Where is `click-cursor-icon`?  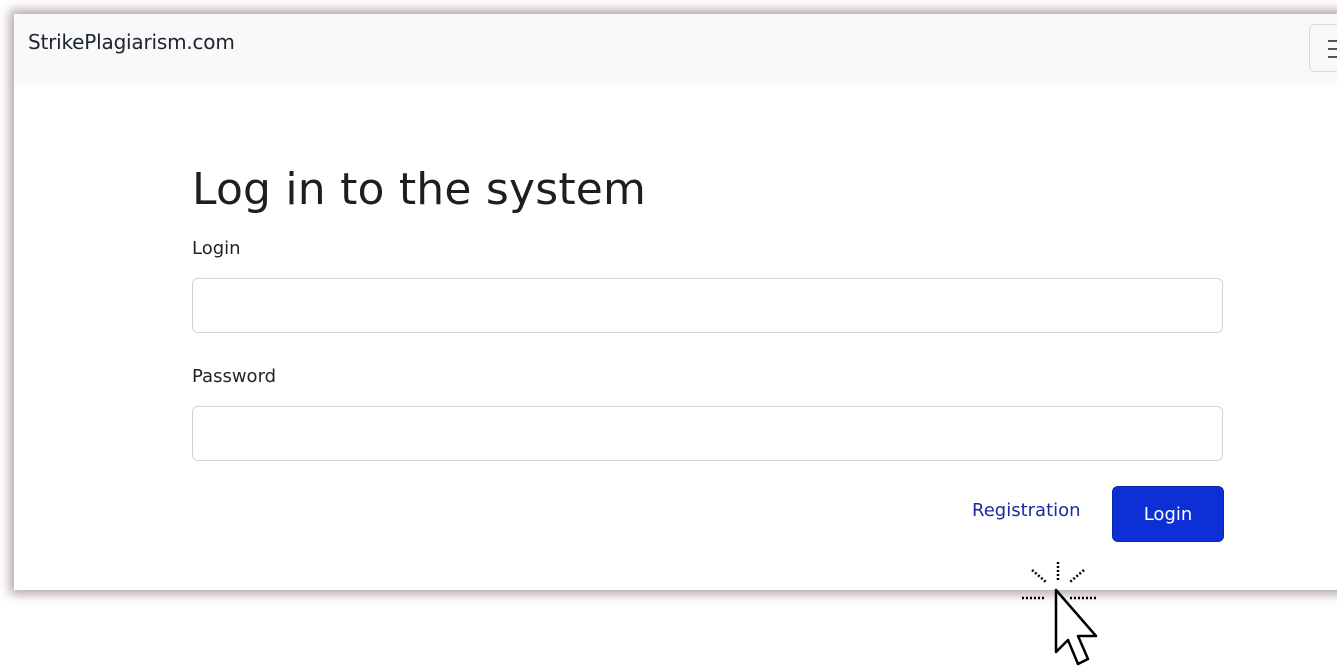
click-cursor-icon is located at coordinates (1060, 614).